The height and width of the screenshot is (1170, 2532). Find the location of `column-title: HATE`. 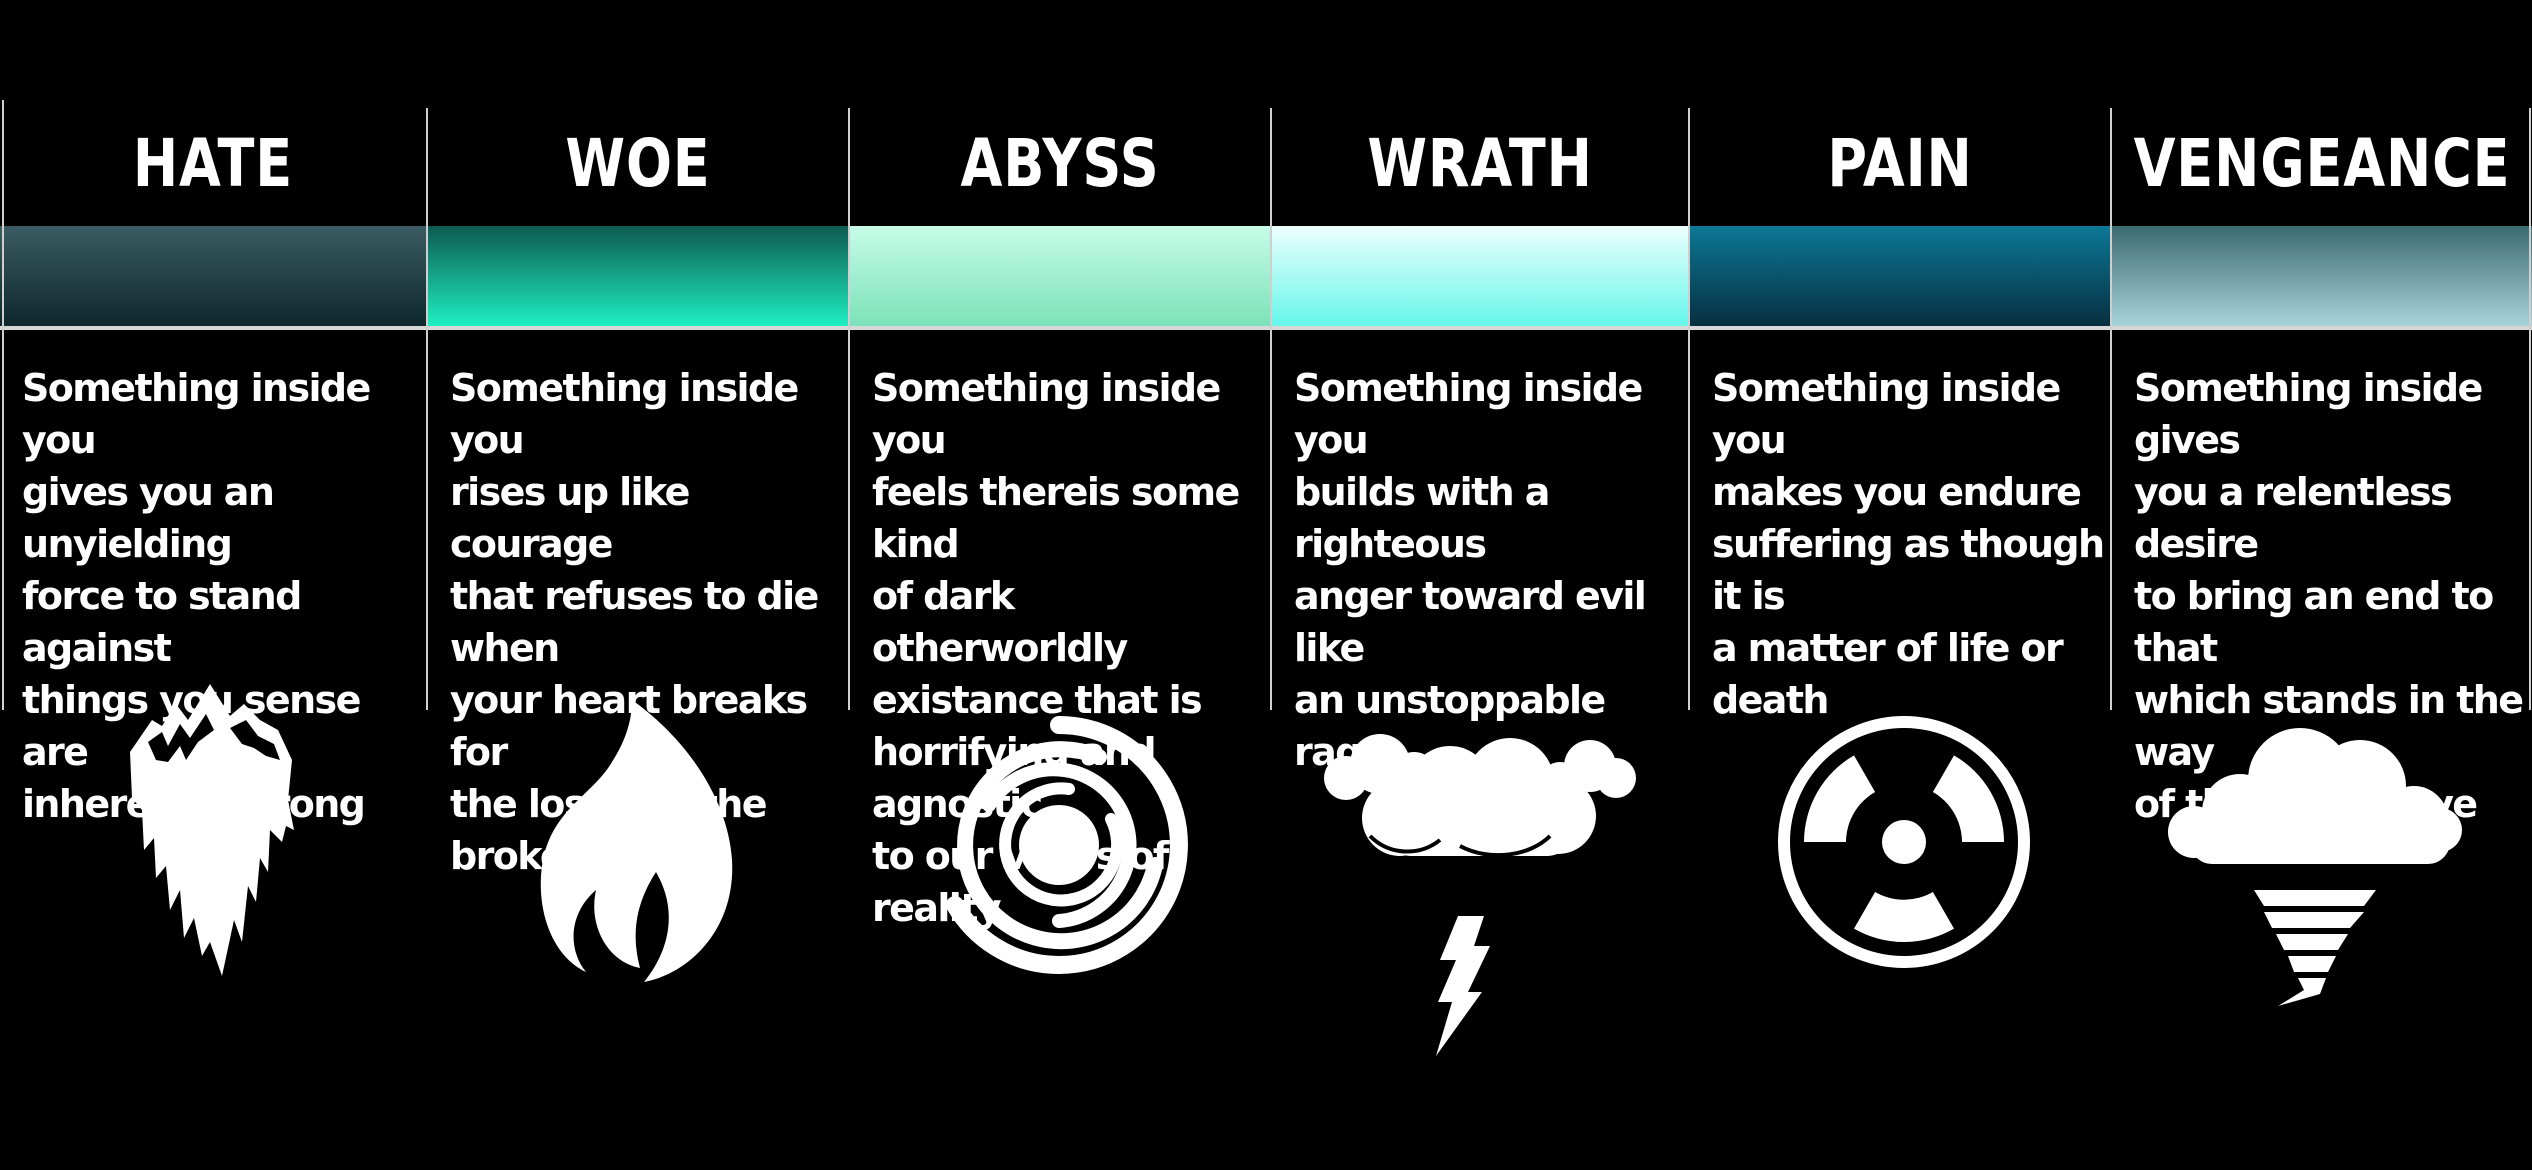

column-title: HATE is located at coordinates (213, 163).